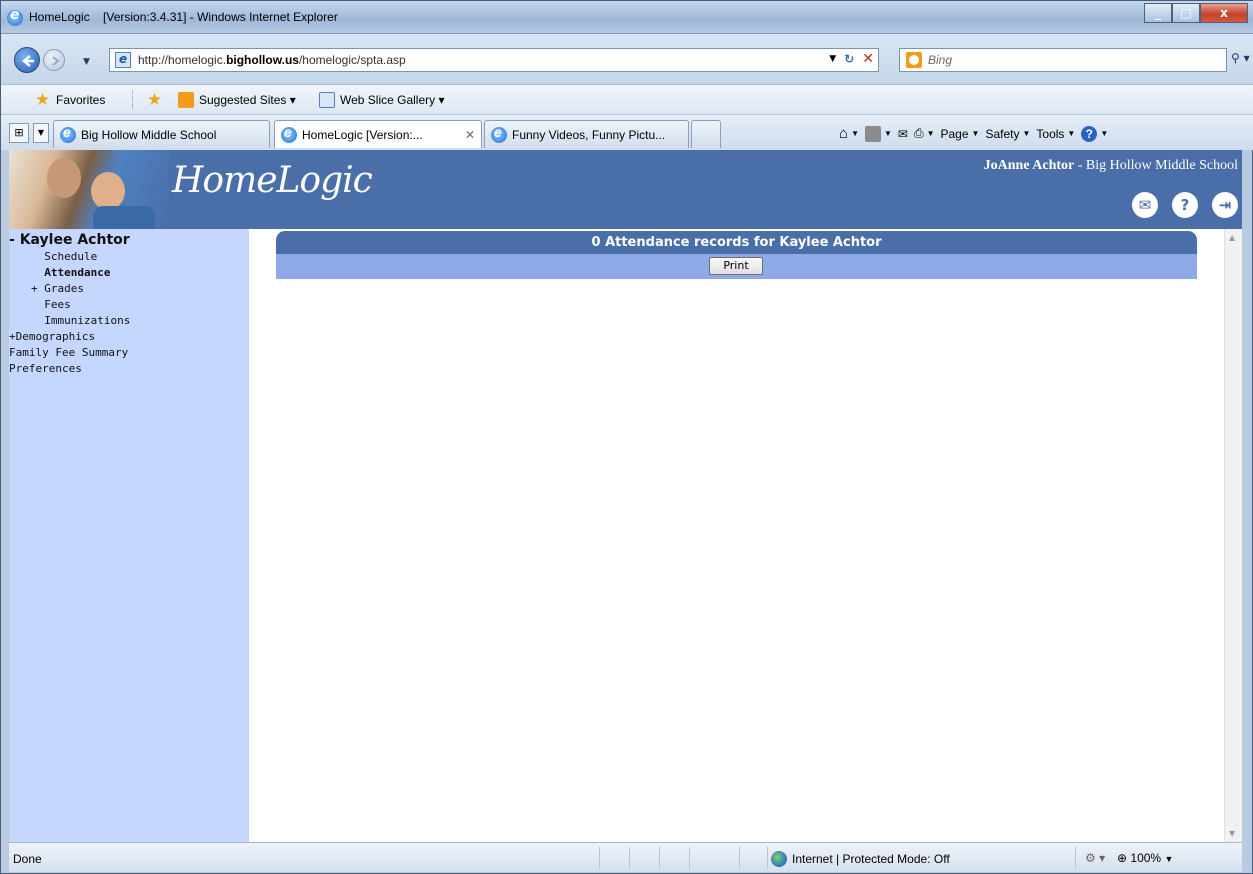 Image resolution: width=1253 pixels, height=874 pixels. Describe the element at coordinates (954, 133) in the screenshot. I see `page-menu-label: Page` at that location.